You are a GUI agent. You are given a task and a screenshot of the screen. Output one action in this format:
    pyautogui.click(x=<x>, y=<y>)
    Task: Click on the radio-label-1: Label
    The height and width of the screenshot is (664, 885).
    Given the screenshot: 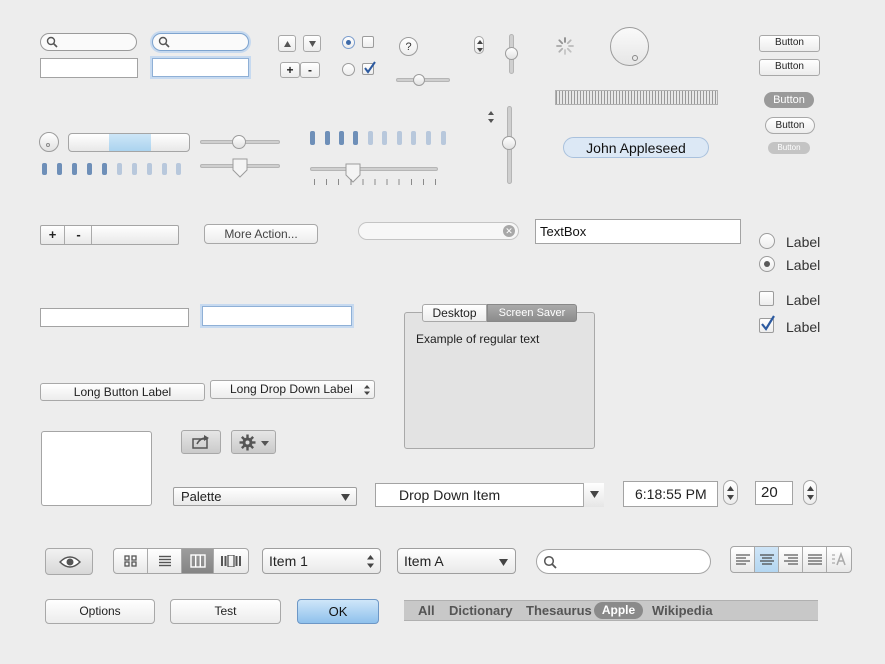 What is the action you would take?
    pyautogui.click(x=803, y=242)
    